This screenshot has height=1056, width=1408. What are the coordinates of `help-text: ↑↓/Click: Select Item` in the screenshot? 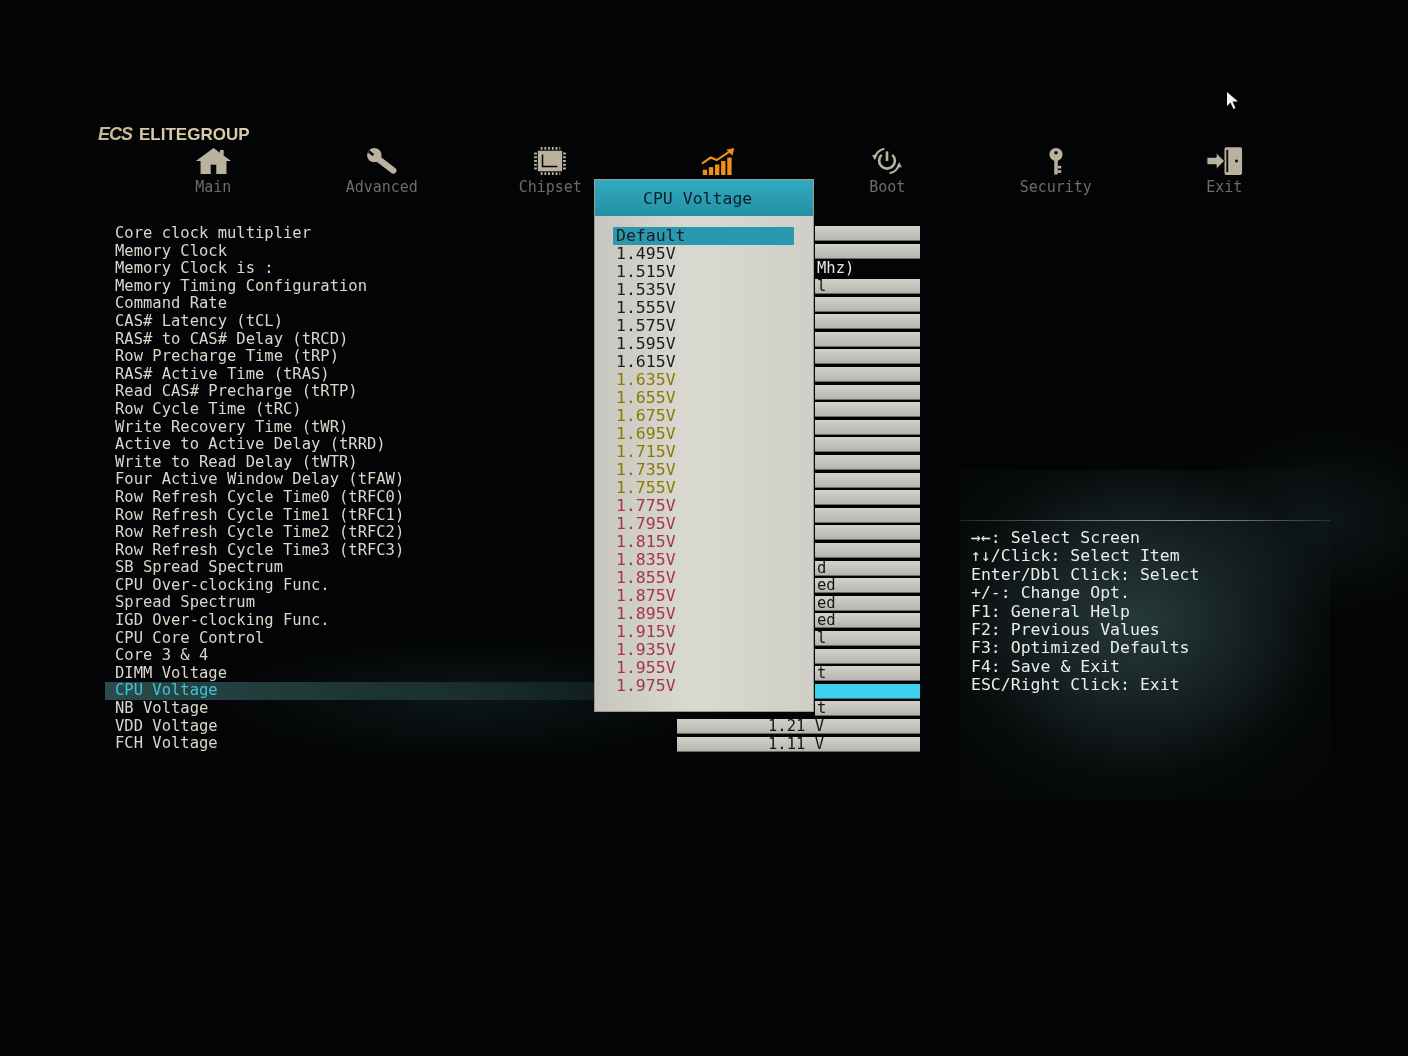 It's located at (1076, 556).